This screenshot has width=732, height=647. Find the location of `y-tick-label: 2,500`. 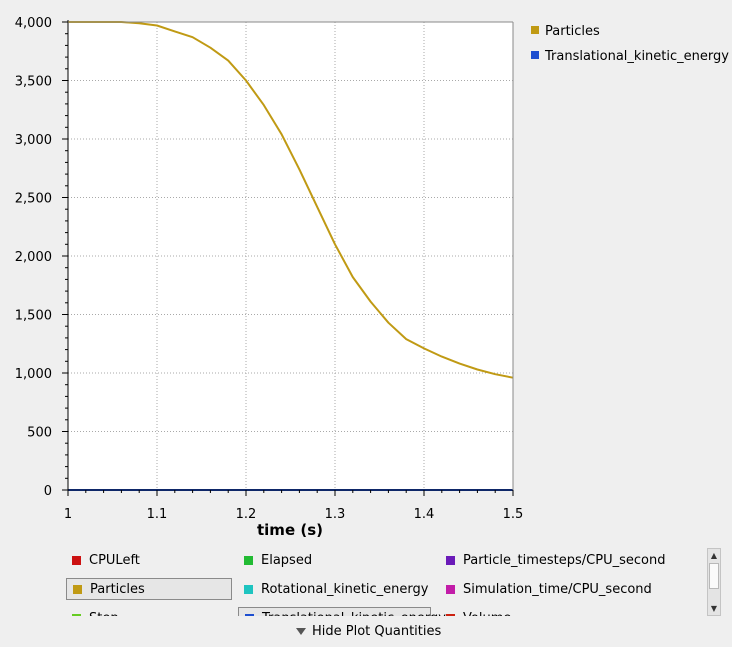

y-tick-label: 2,500 is located at coordinates (33, 199).